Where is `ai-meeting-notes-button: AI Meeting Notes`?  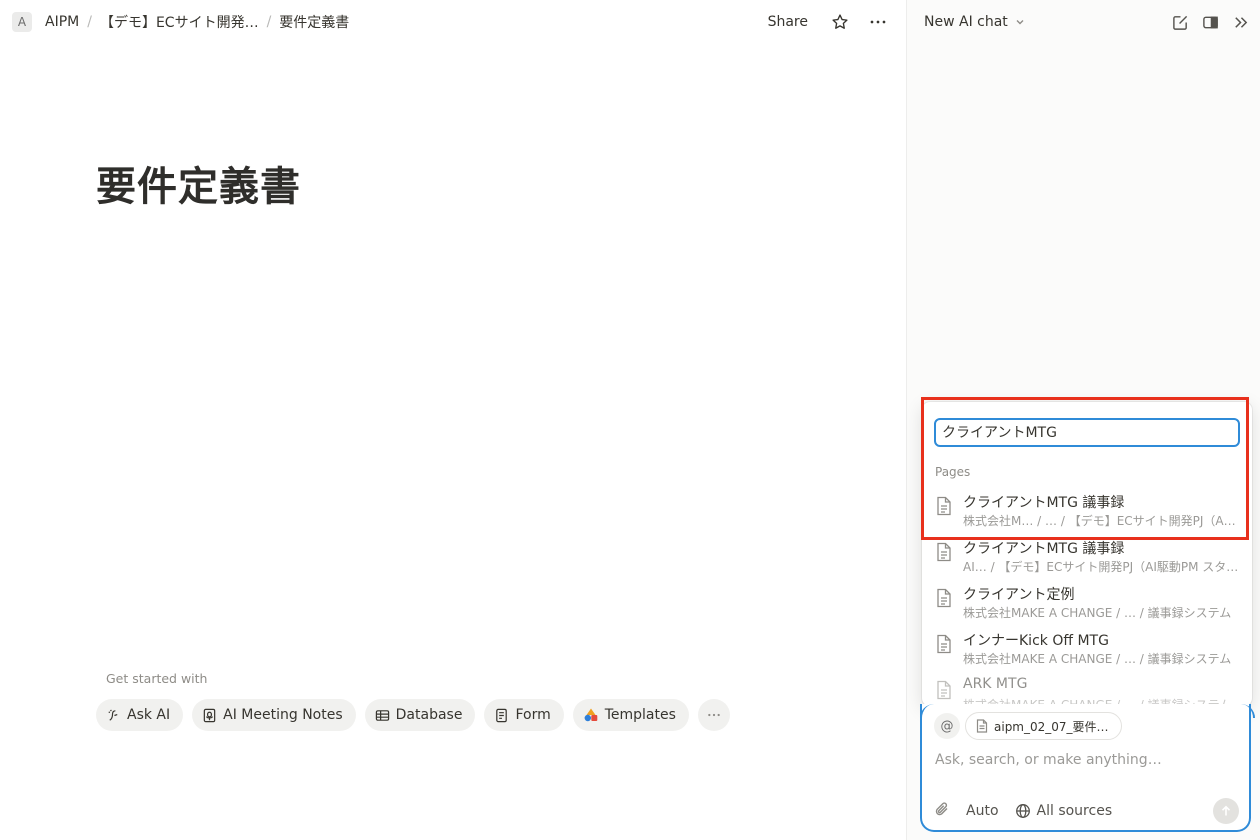
ai-meeting-notes-button: AI Meeting Notes is located at coordinates (274, 715).